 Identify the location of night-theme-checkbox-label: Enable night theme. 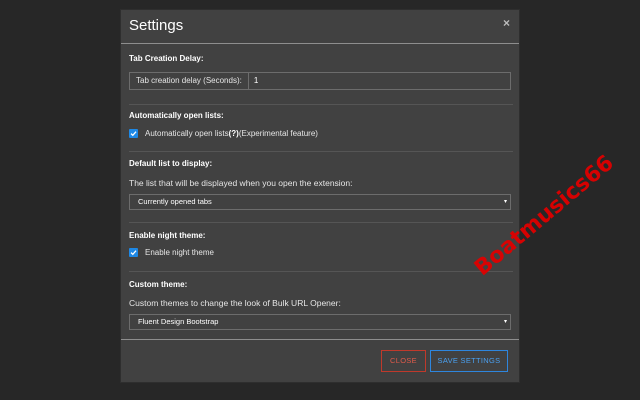
(179, 252).